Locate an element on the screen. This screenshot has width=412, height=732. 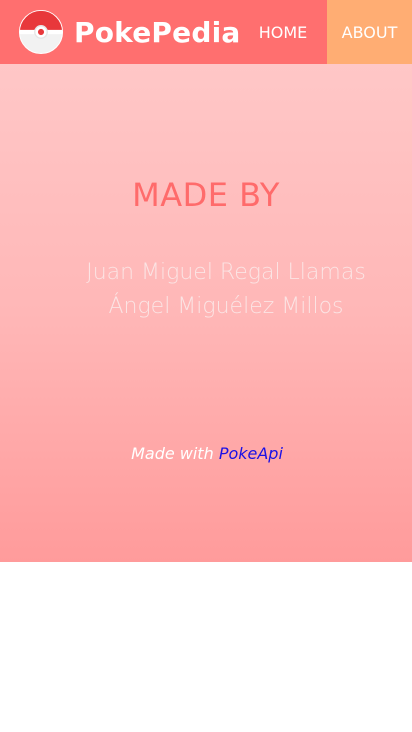
nav-home-link: HOME is located at coordinates (283, 32).